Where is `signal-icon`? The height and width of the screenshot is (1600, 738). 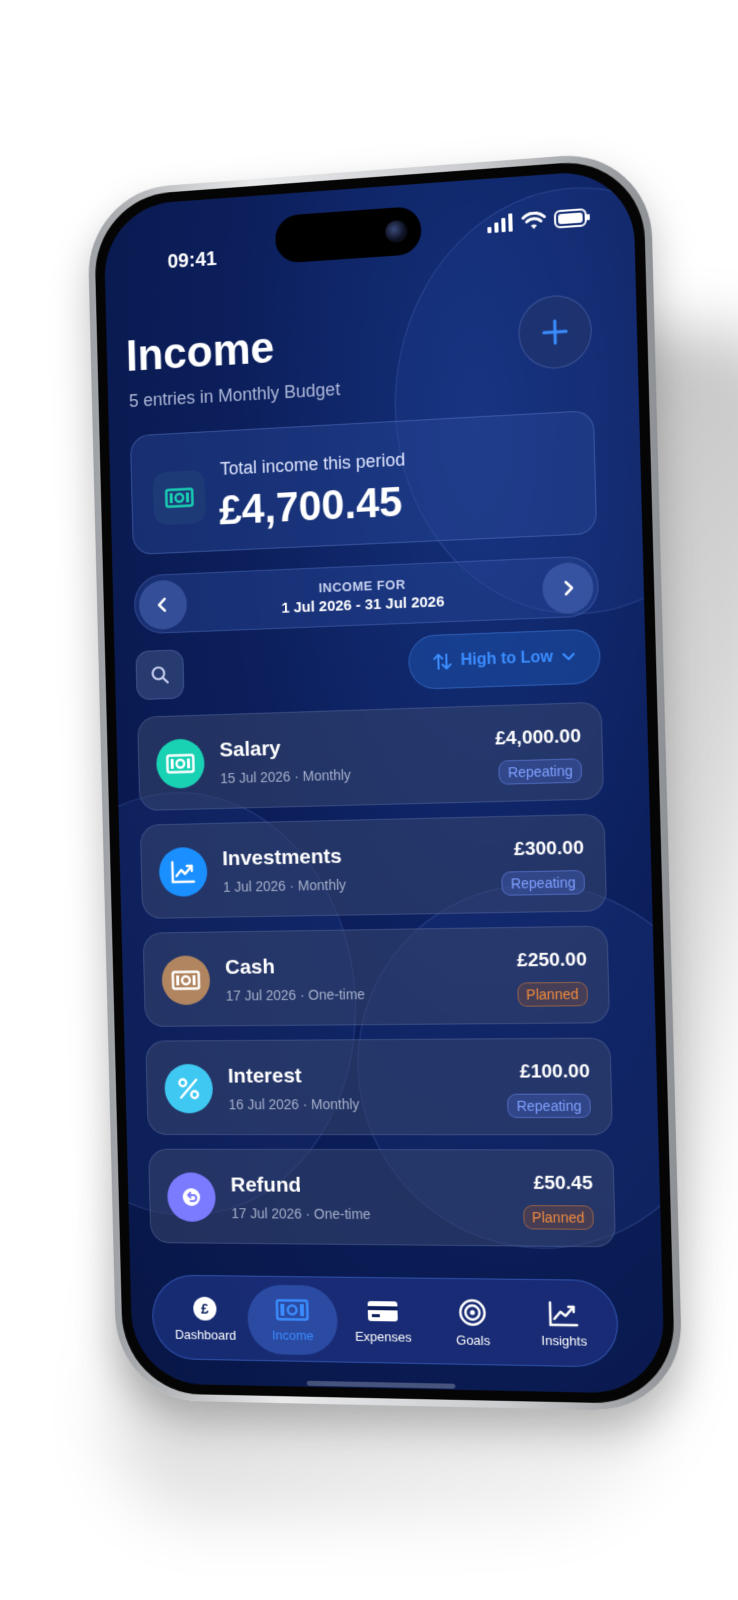
signal-icon is located at coordinates (500, 223).